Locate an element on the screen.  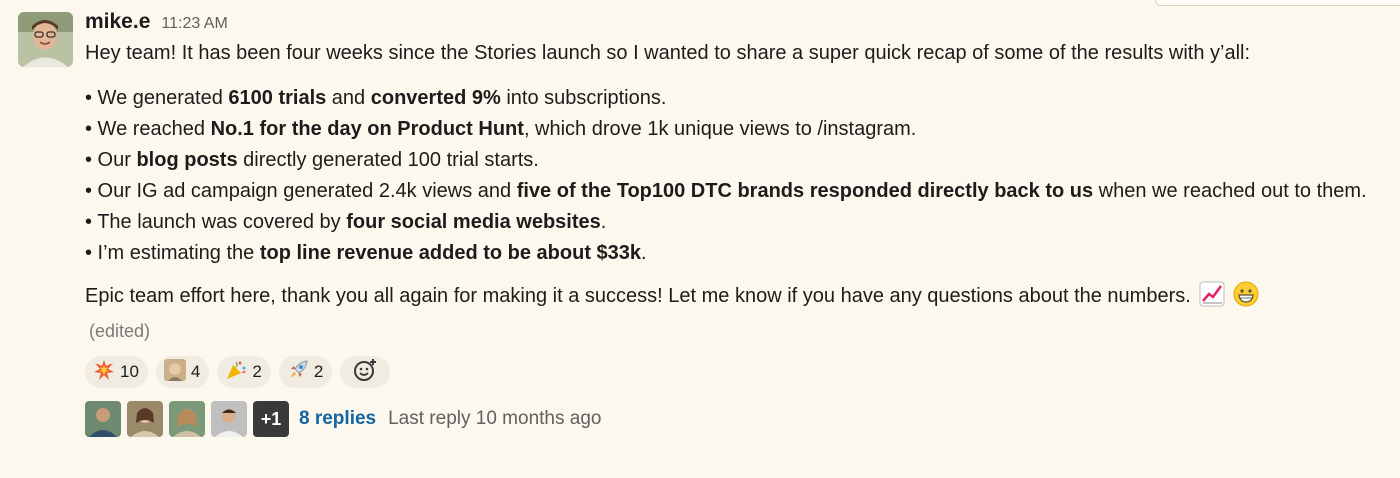
add-emoji-icon is located at coordinates (365, 372).